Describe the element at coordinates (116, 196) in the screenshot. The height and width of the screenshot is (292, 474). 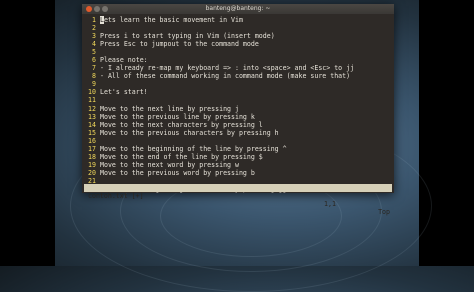
I see `status-filename: contoh.txt [+]` at that location.